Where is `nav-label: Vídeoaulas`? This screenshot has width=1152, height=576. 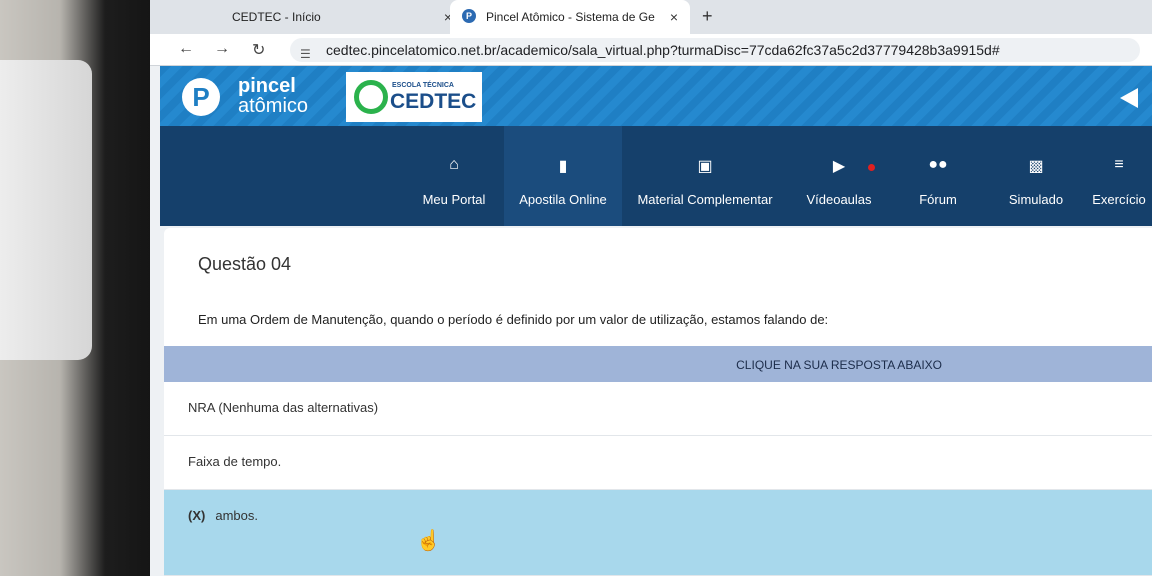 nav-label: Vídeoaulas is located at coordinates (839, 199).